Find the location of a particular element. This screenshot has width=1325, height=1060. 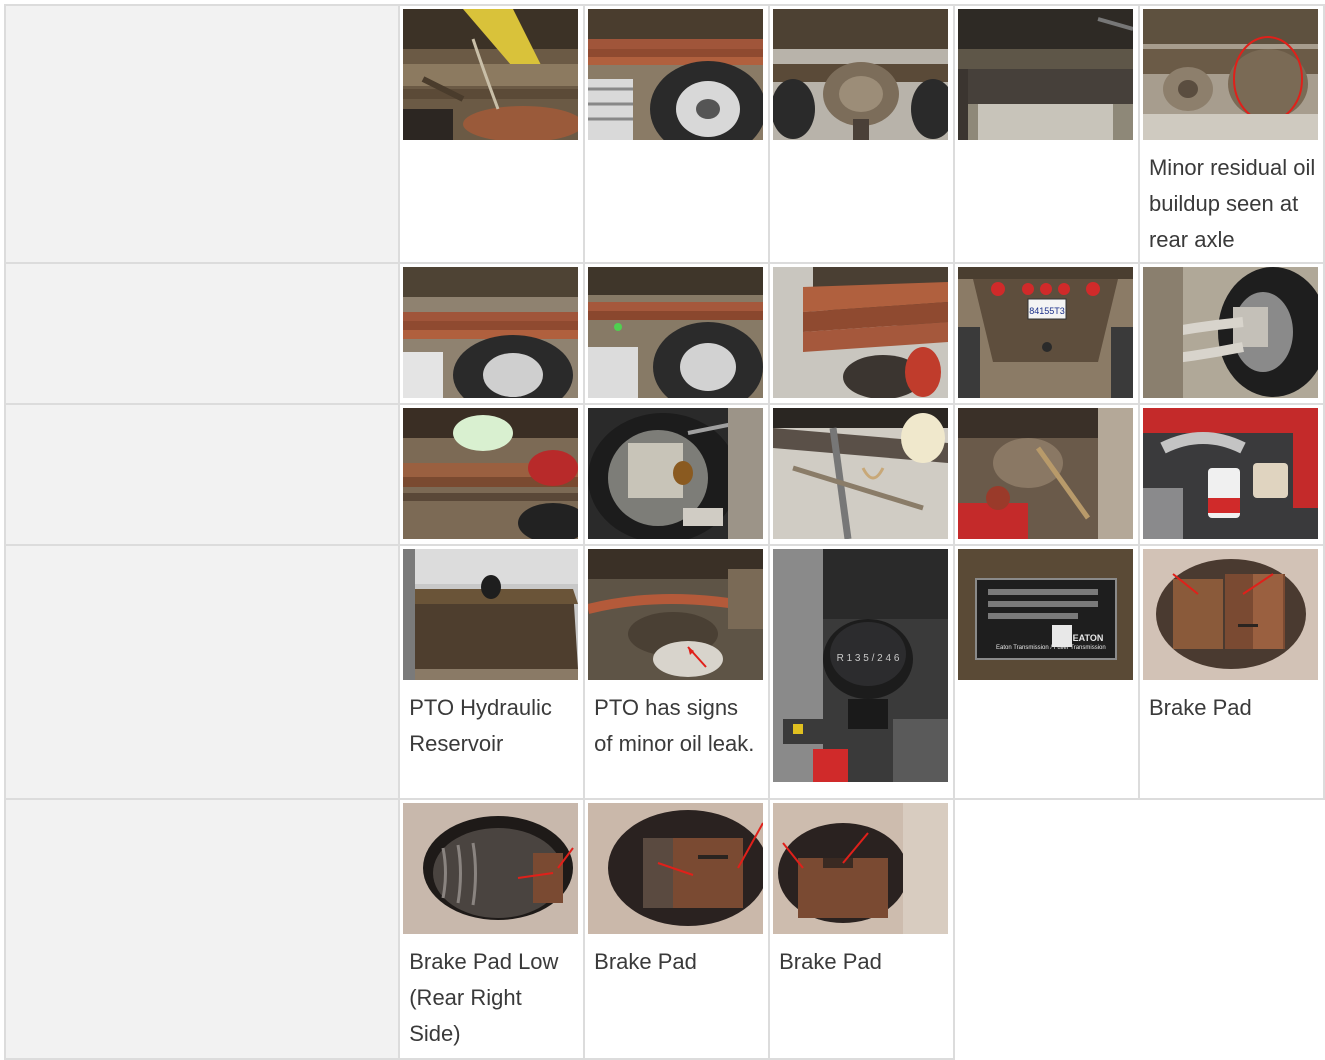

engine-reservoir-photo is located at coordinates (1230, 473).